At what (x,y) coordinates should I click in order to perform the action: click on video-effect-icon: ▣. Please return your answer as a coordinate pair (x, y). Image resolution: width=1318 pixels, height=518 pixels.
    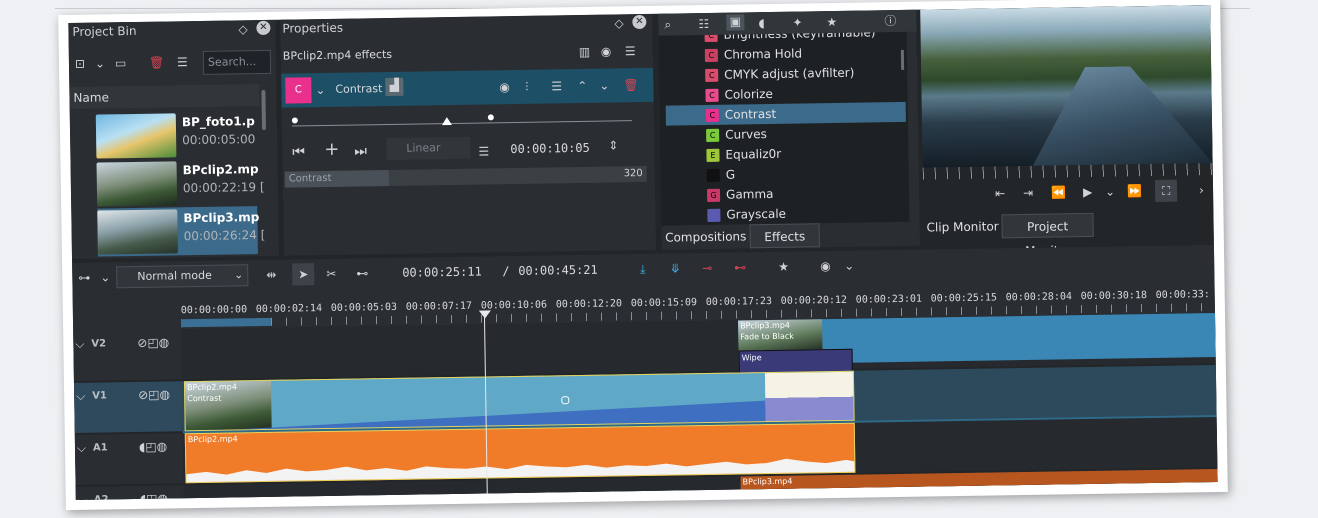
    Looking at the image, I should click on (735, 22).